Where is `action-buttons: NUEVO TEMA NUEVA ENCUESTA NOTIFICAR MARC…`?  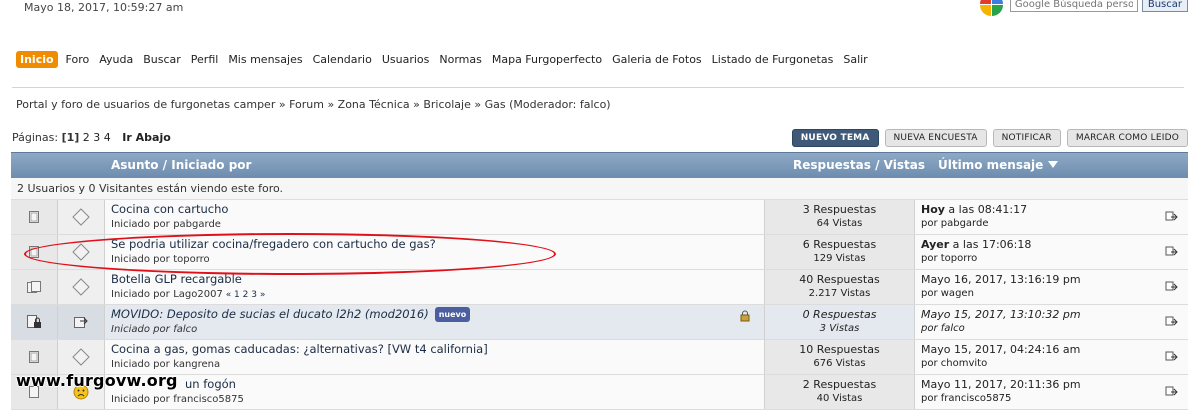 action-buttons: NUEVO TEMA NUEVA ENCUESTA NOTIFICAR MARC… is located at coordinates (989, 138).